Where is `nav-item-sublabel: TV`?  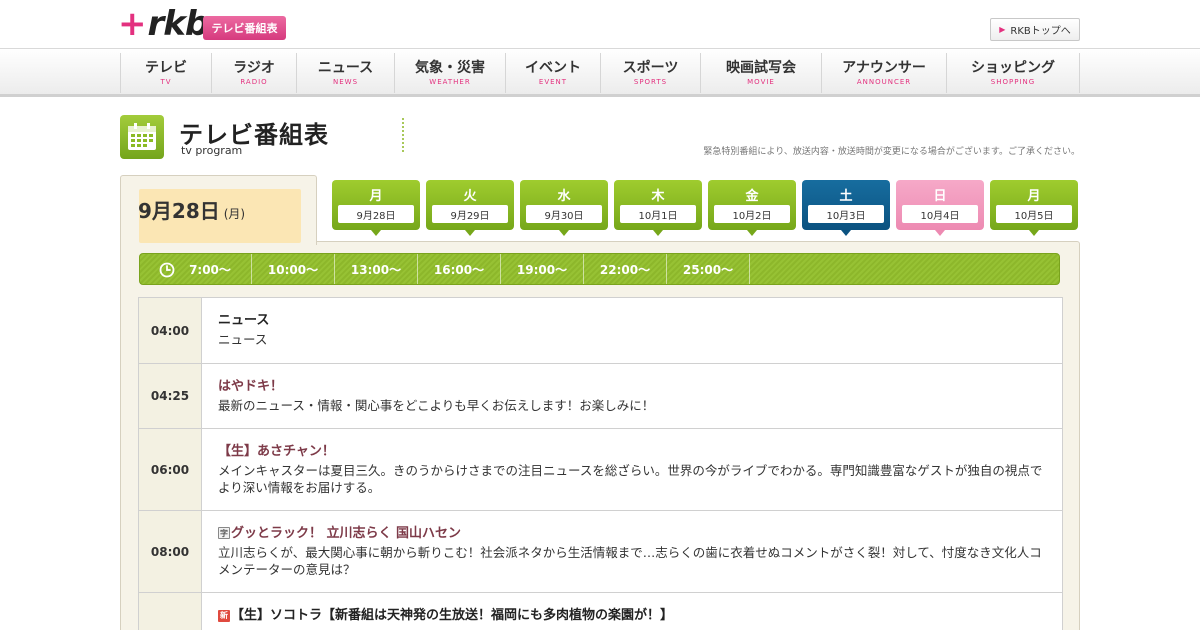
nav-item-sublabel: TV is located at coordinates (166, 81).